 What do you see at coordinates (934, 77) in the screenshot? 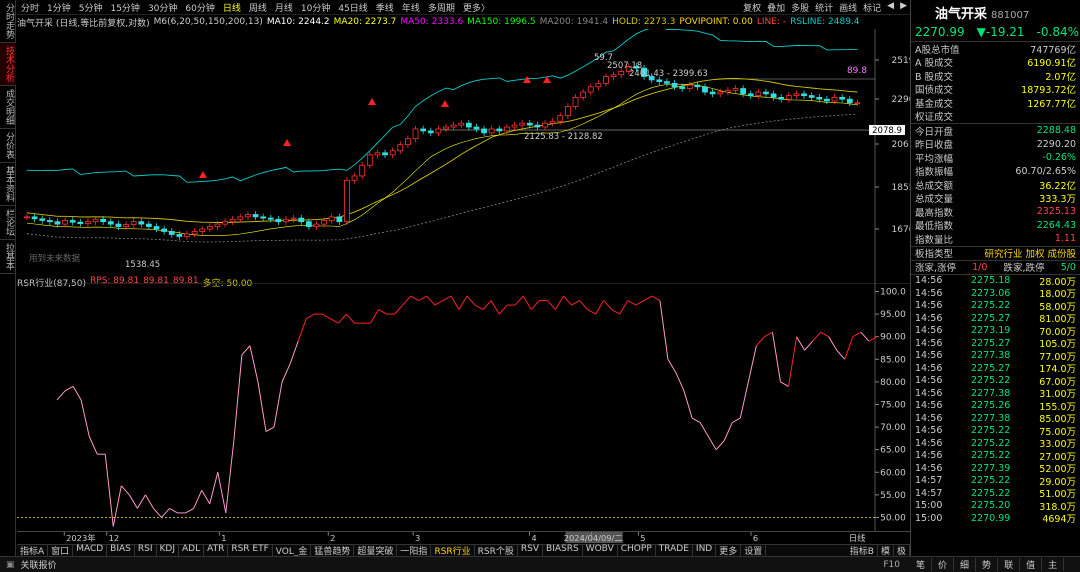
I see `market-stat-label: B 股成交` at bounding box center [934, 77].